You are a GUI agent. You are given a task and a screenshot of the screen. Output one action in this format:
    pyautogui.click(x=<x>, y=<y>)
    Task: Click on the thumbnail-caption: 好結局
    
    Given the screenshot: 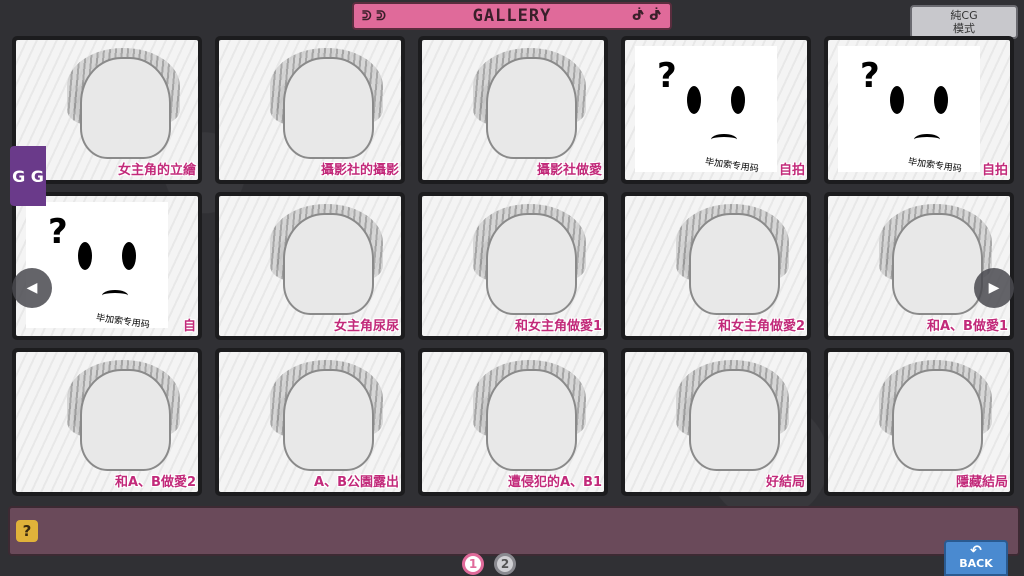 What is the action you would take?
    pyautogui.click(x=785, y=482)
    